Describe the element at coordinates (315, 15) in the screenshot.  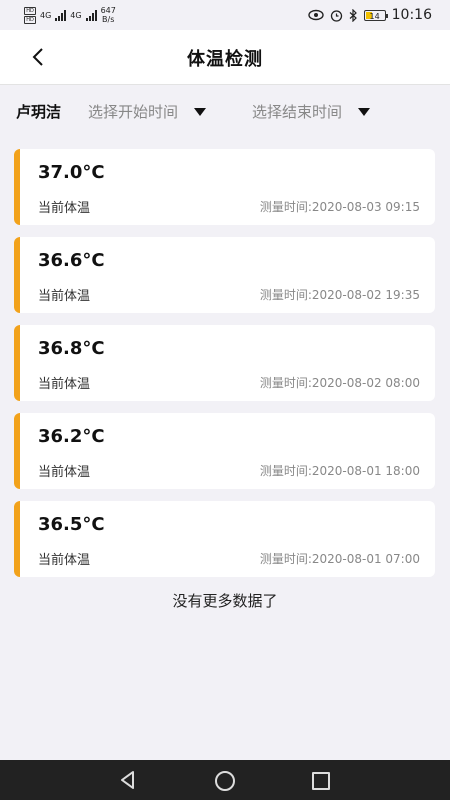
I see `eye-icon` at that location.